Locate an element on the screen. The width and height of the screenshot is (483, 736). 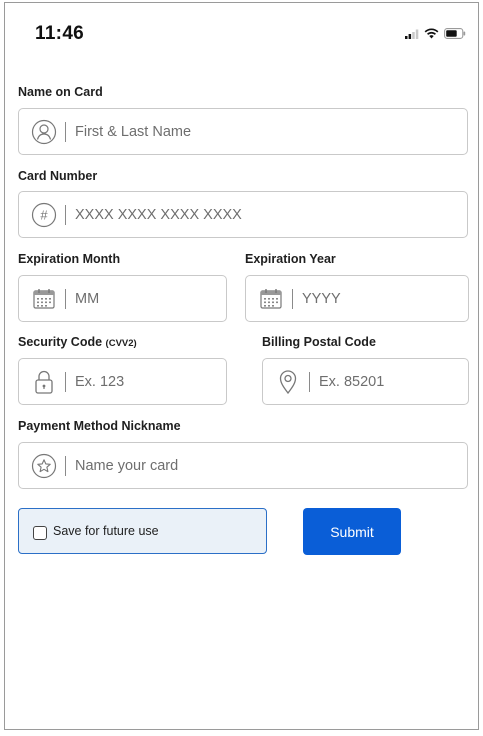
battery-icon is located at coordinates (455, 35).